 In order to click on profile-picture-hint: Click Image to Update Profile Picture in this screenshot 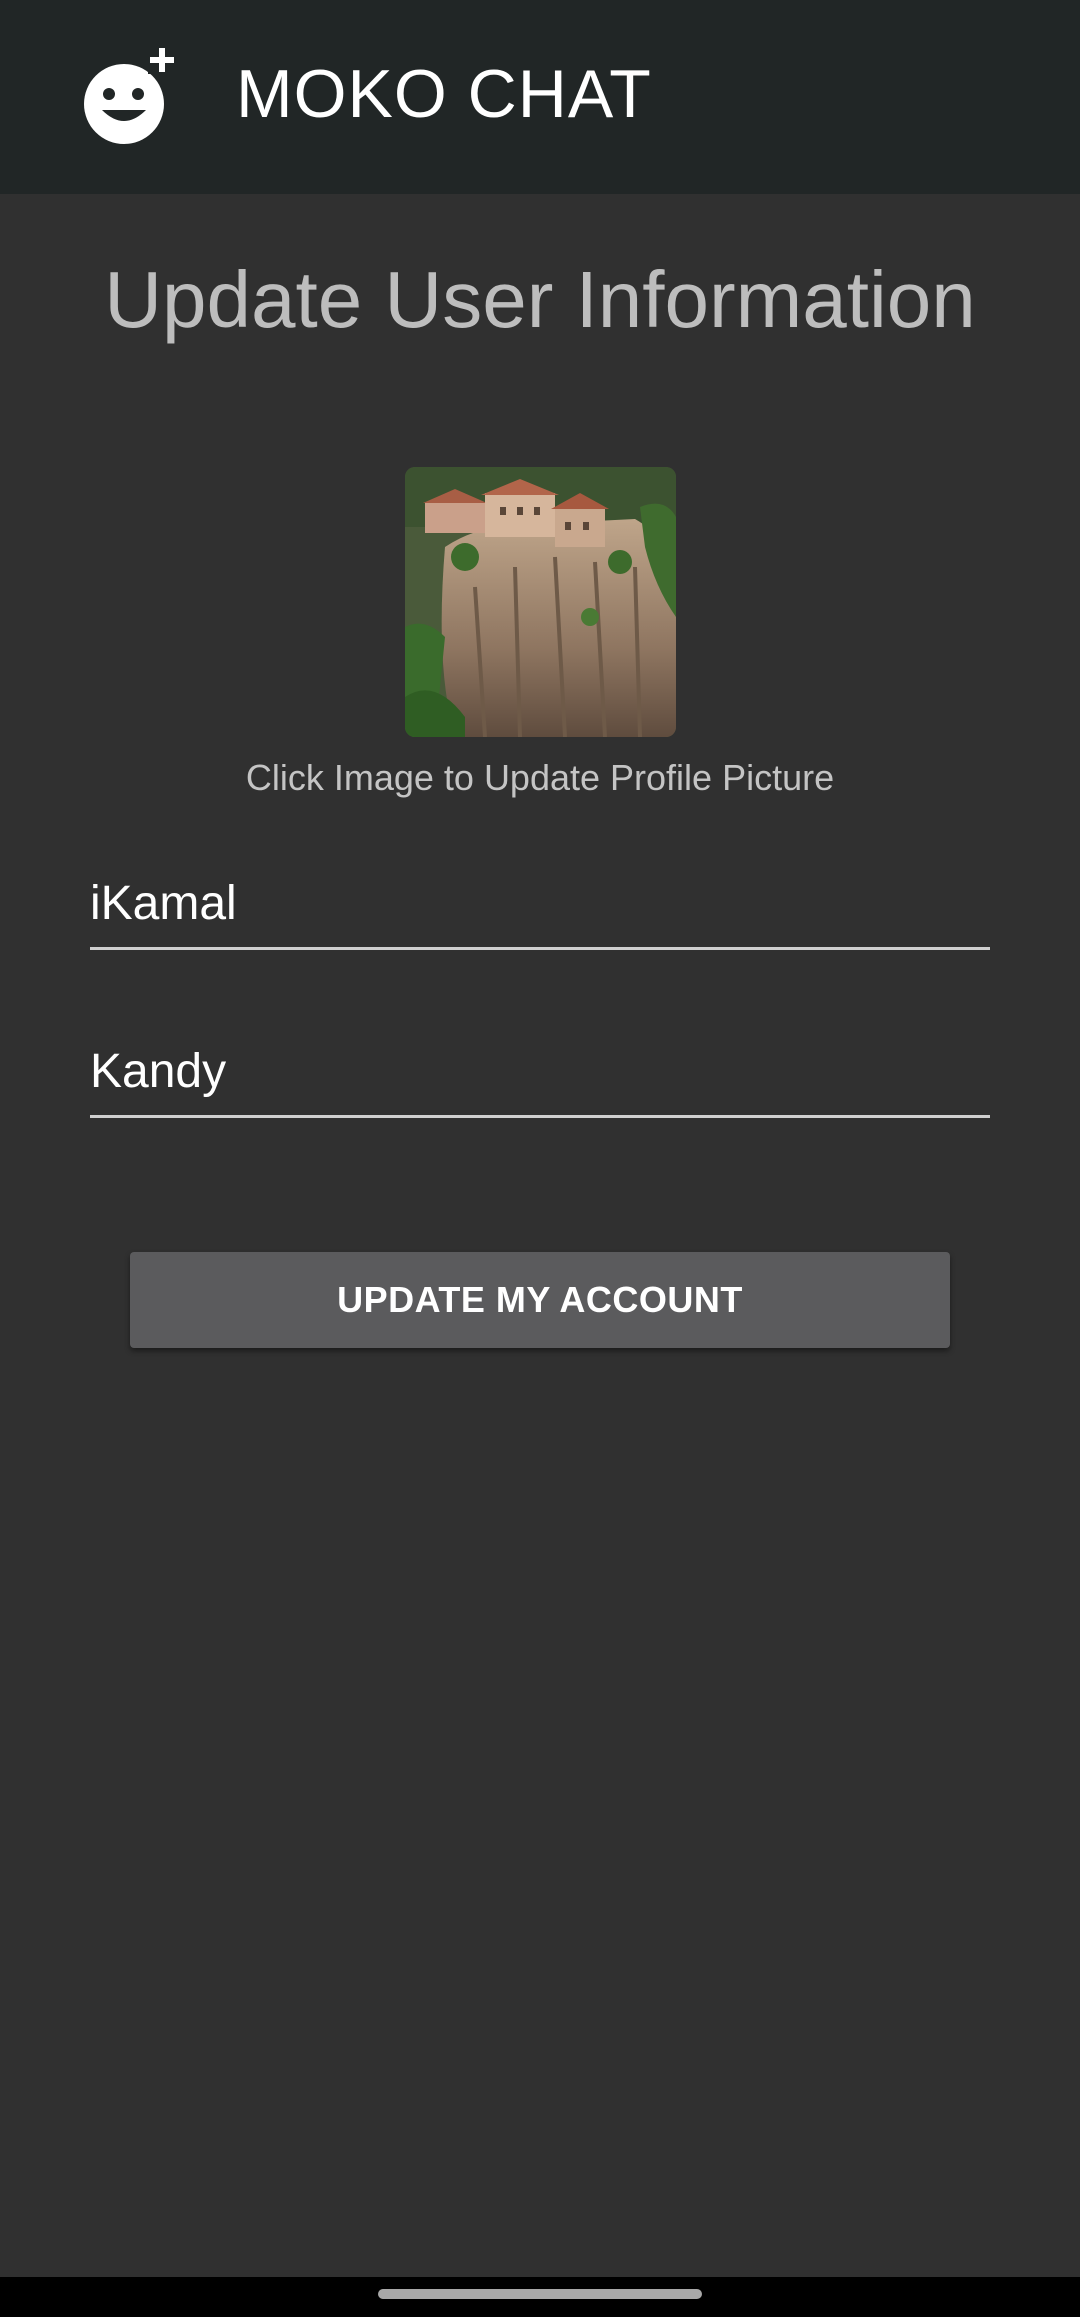, I will do `click(540, 777)`.